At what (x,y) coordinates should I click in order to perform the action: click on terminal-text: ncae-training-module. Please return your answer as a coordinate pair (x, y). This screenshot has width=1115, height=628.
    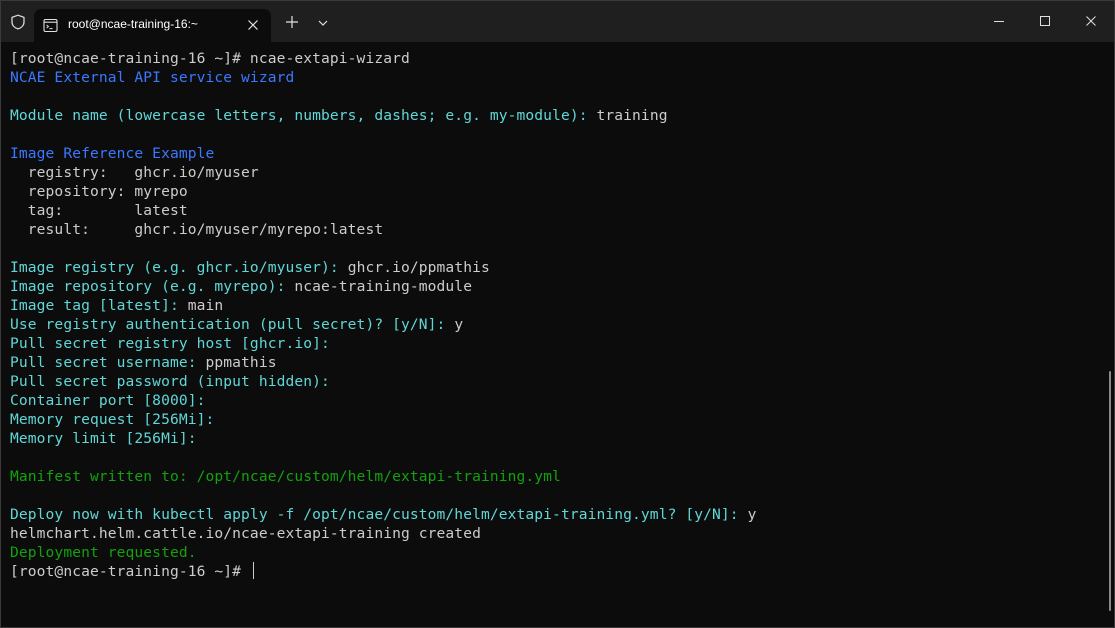
    Looking at the image, I should click on (383, 286).